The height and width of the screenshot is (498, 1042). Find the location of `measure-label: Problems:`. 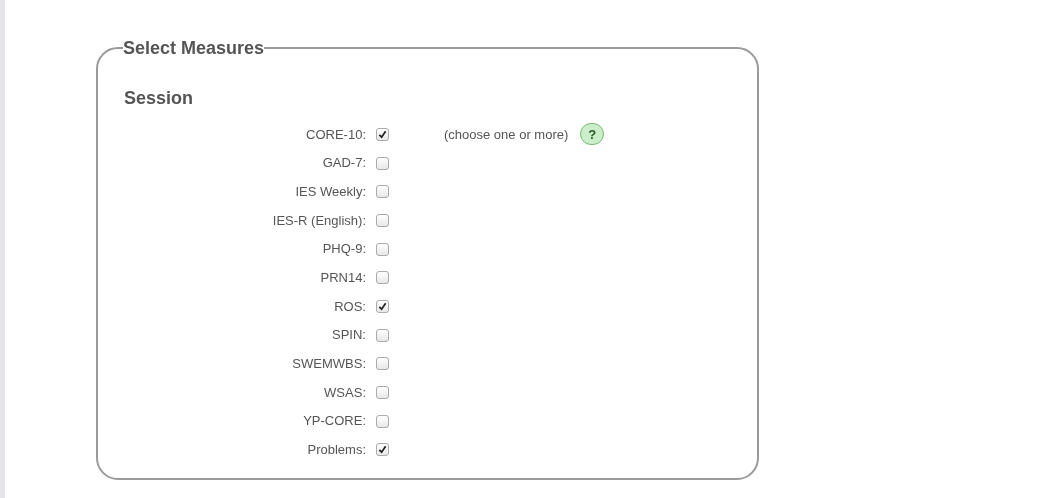

measure-label: Problems: is located at coordinates (336, 450).